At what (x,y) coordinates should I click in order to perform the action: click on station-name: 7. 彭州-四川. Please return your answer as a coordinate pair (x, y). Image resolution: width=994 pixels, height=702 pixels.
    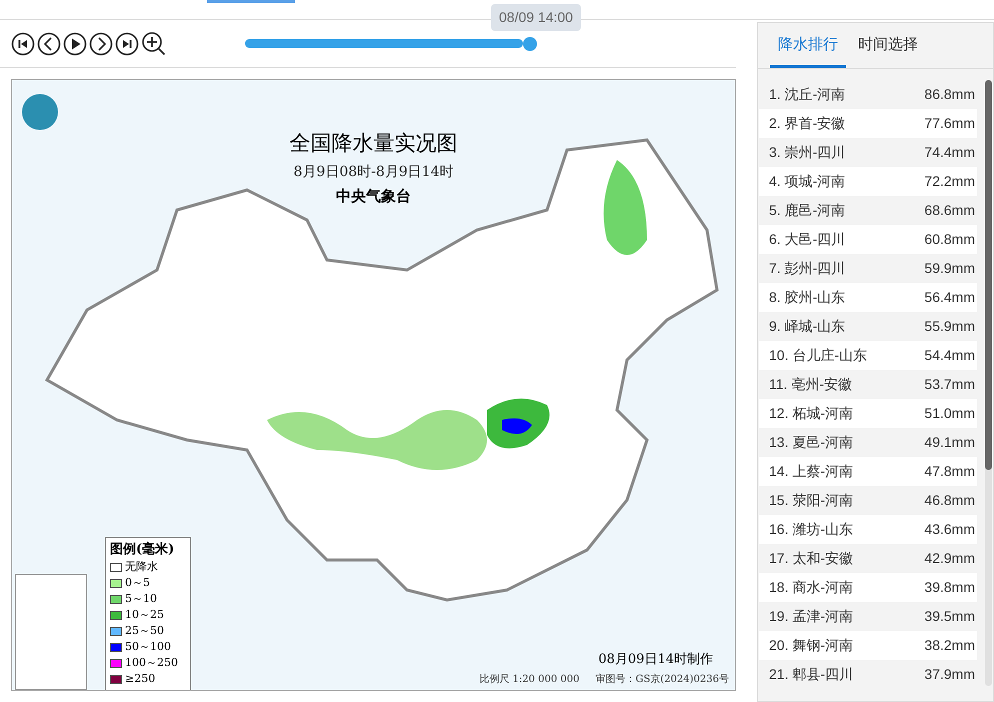
    Looking at the image, I should click on (807, 268).